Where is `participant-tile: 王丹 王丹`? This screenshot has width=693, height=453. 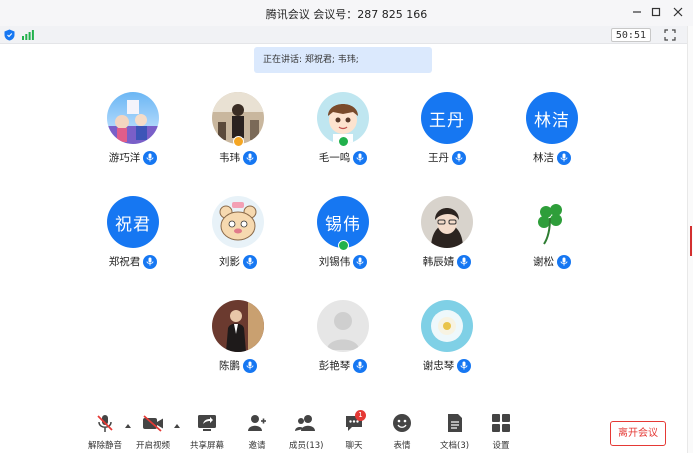 participant-tile: 王丹 王丹 is located at coordinates (447, 132).